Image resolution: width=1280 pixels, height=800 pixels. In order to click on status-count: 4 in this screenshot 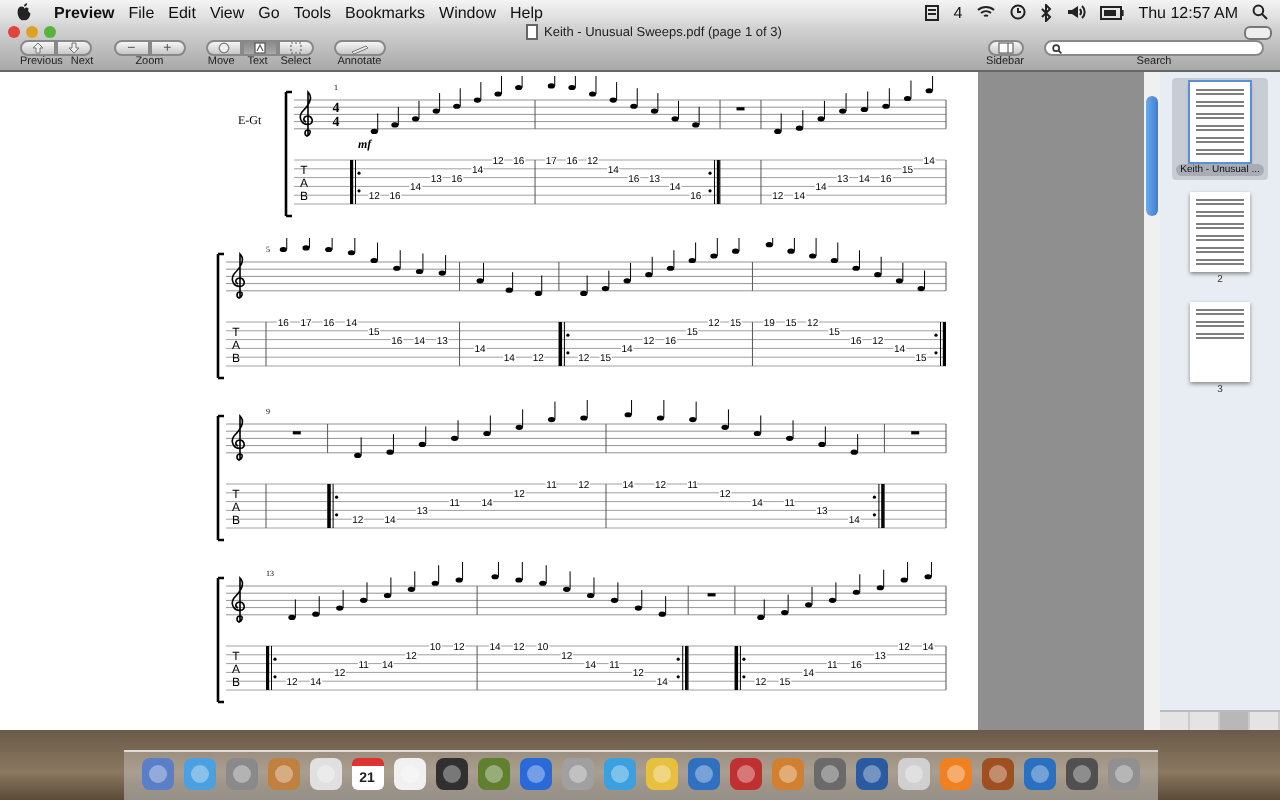, I will do `click(958, 12)`.